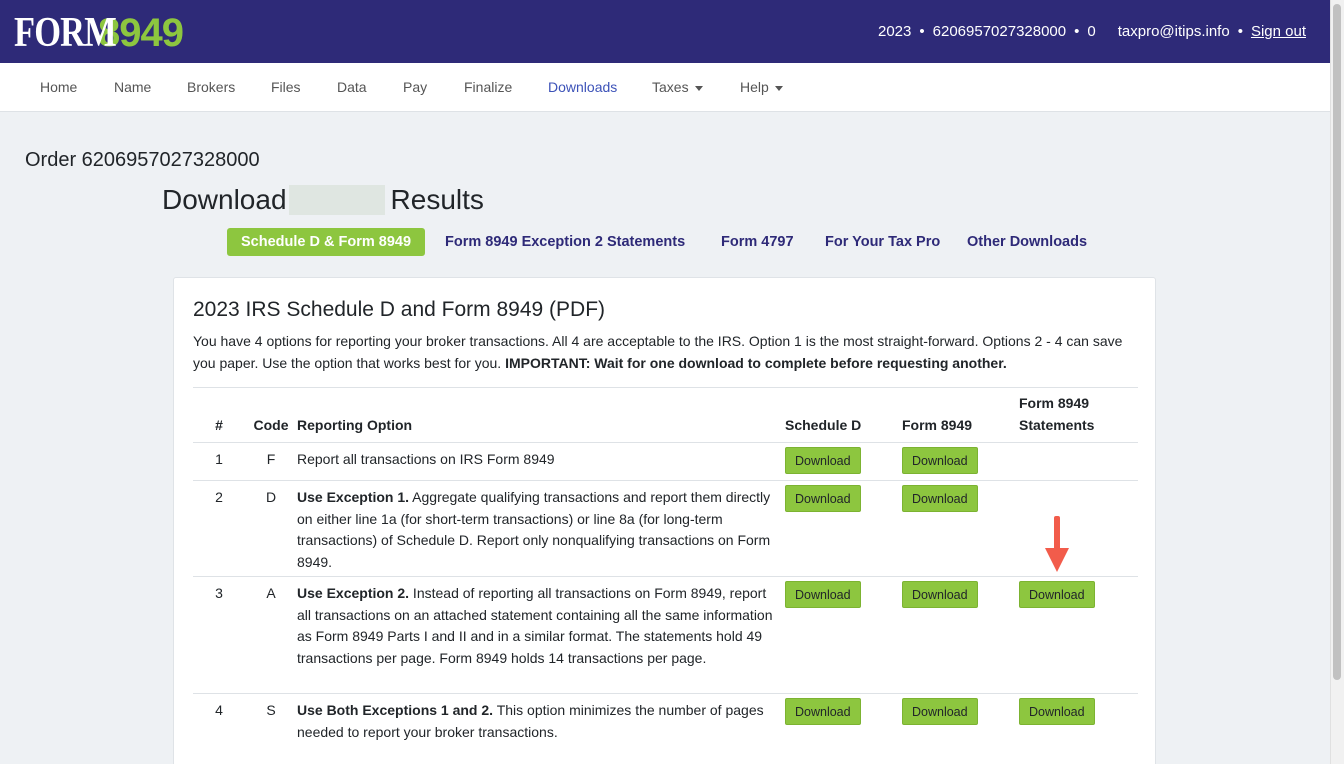  Describe the element at coordinates (336, 200) in the screenshot. I see `redacted-block` at that location.